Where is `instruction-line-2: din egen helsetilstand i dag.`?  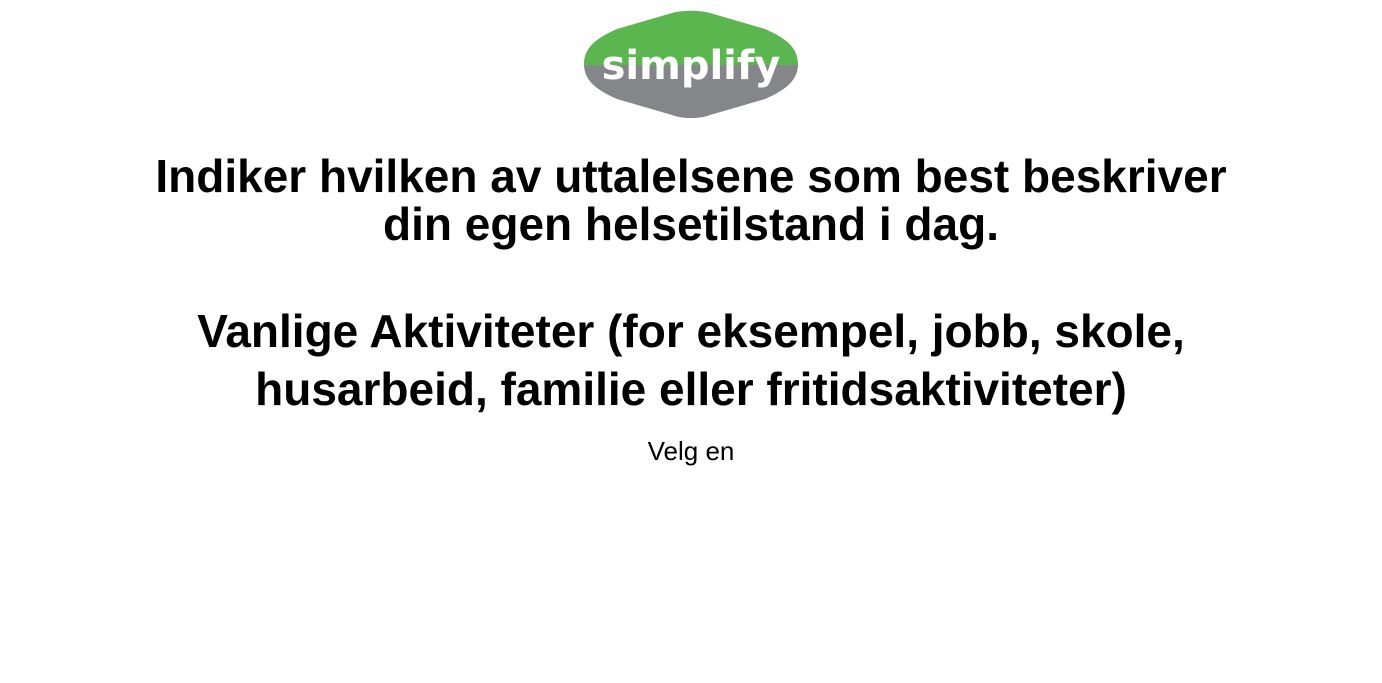 instruction-line-2: din egen helsetilstand i dag. is located at coordinates (691, 224).